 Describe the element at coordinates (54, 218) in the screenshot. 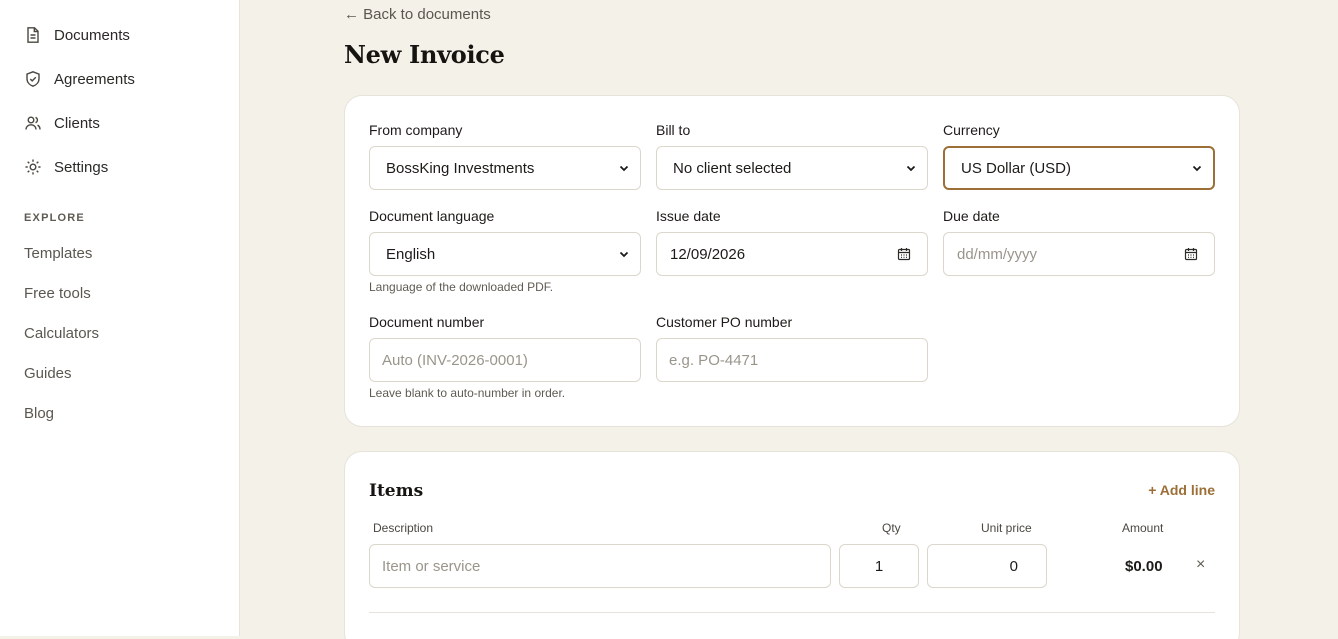

I see `section-label-explore: EXPLORE` at that location.